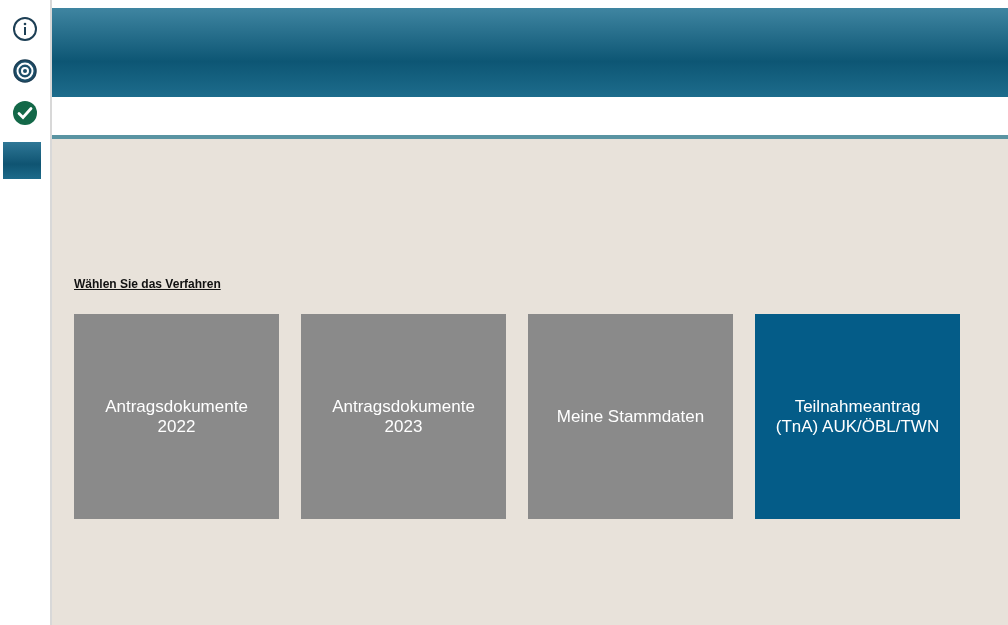  What do you see at coordinates (25, 113) in the screenshot?
I see `checkmark-icon` at bounding box center [25, 113].